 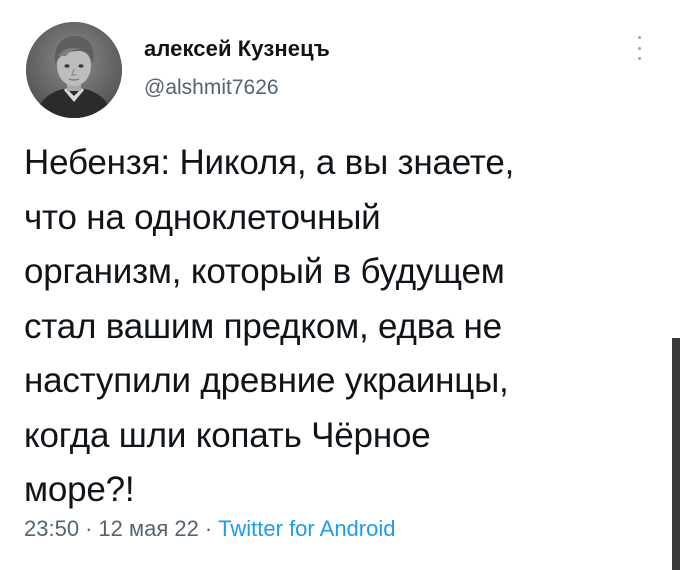 I want to click on tweet-text-line: когда шли копать Чёрное, so click(x=227, y=435).